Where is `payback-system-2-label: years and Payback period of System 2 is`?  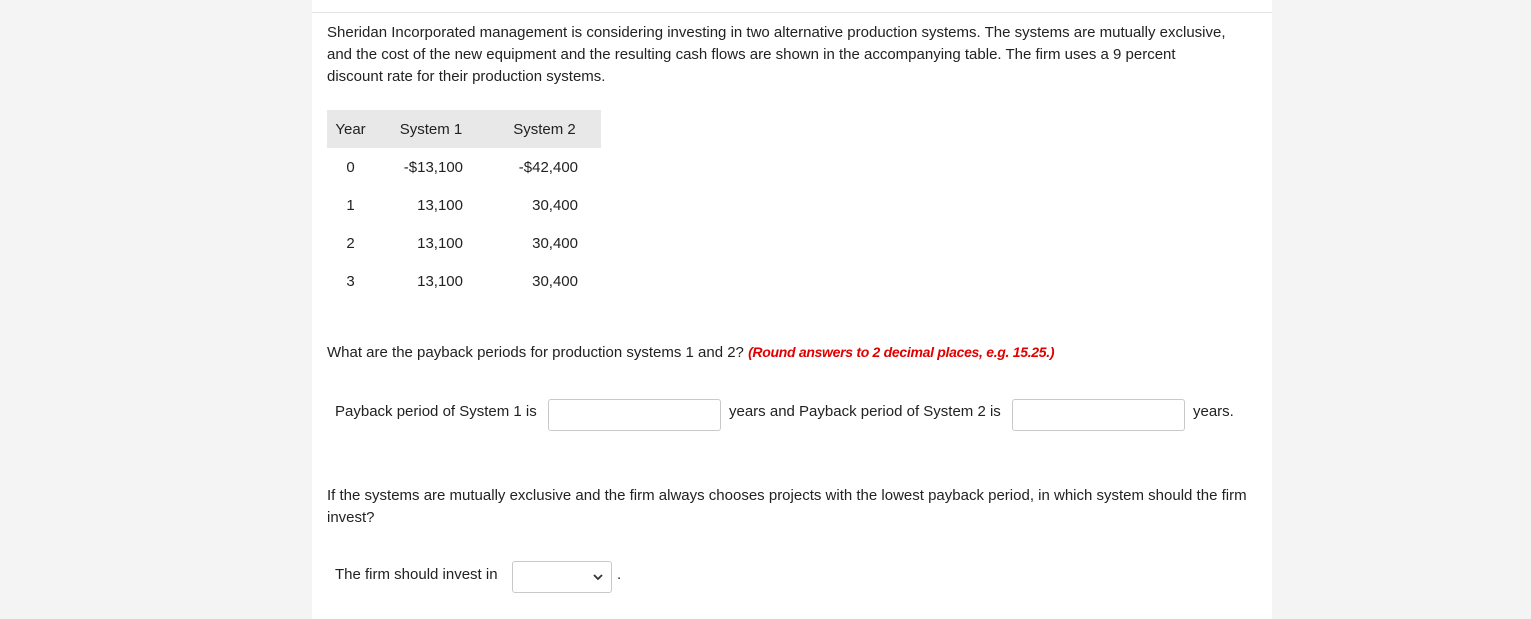
payback-system-2-label: years and Payback period of System 2 is is located at coordinates (865, 411).